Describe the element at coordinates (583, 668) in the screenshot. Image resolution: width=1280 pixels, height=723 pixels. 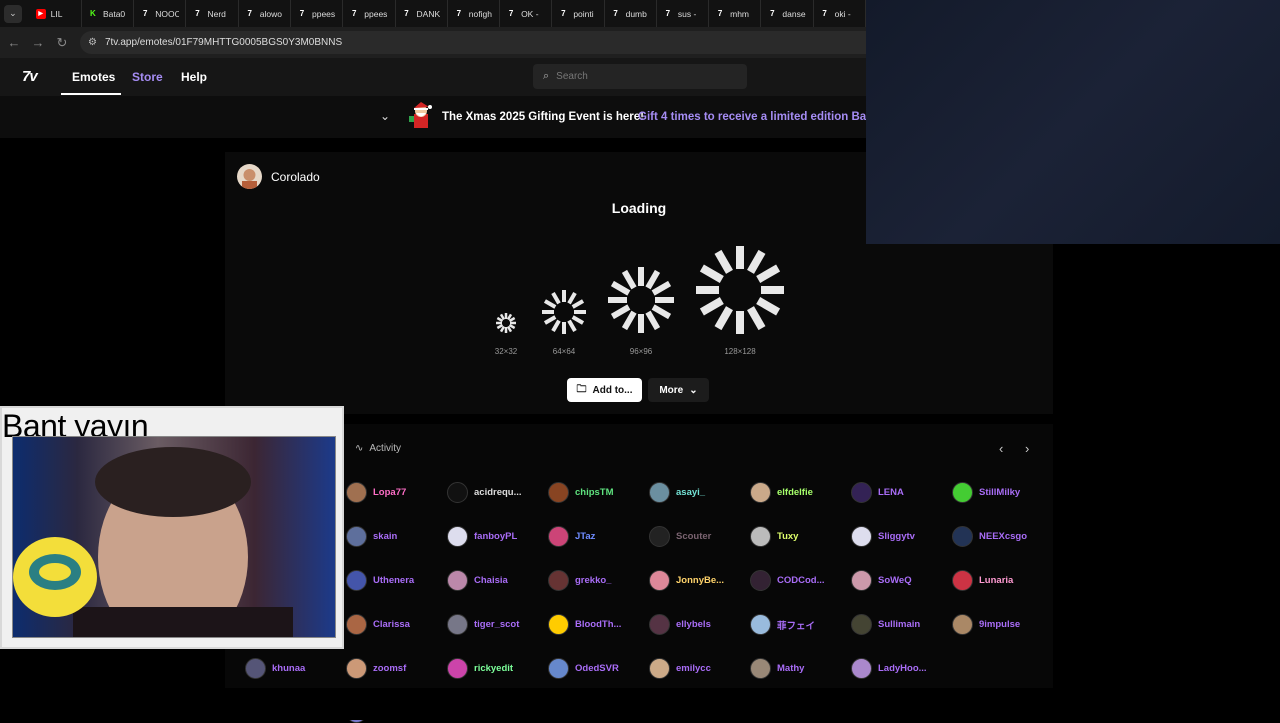
I see `activity-user: OdedSVR` at that location.